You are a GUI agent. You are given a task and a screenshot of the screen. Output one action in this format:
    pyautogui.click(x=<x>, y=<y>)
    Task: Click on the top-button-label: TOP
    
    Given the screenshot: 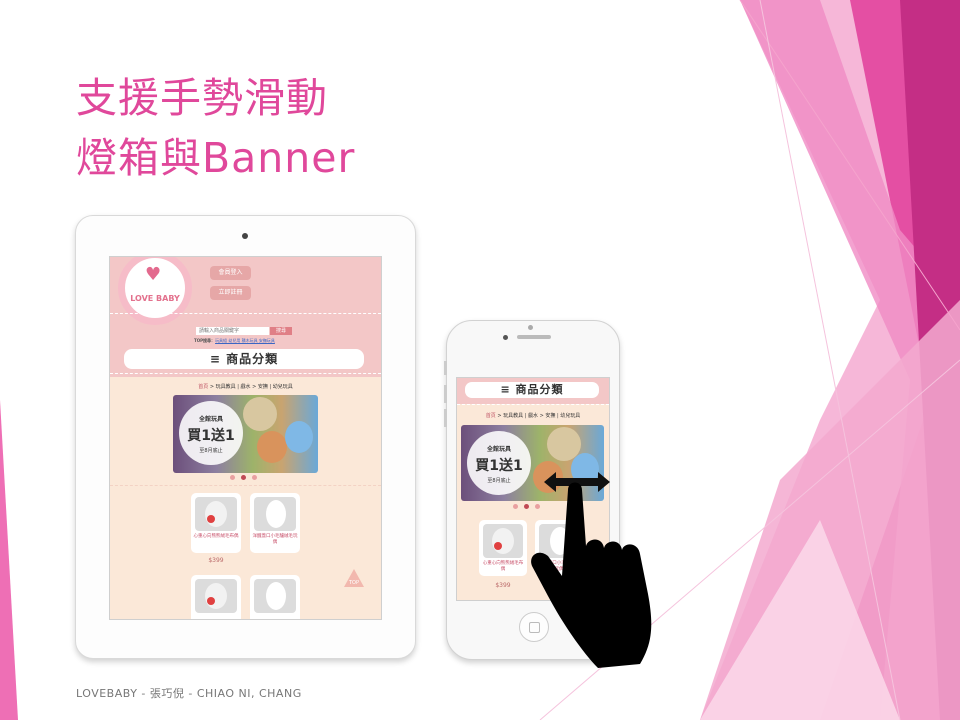 What is the action you would take?
    pyautogui.click(x=353, y=583)
    